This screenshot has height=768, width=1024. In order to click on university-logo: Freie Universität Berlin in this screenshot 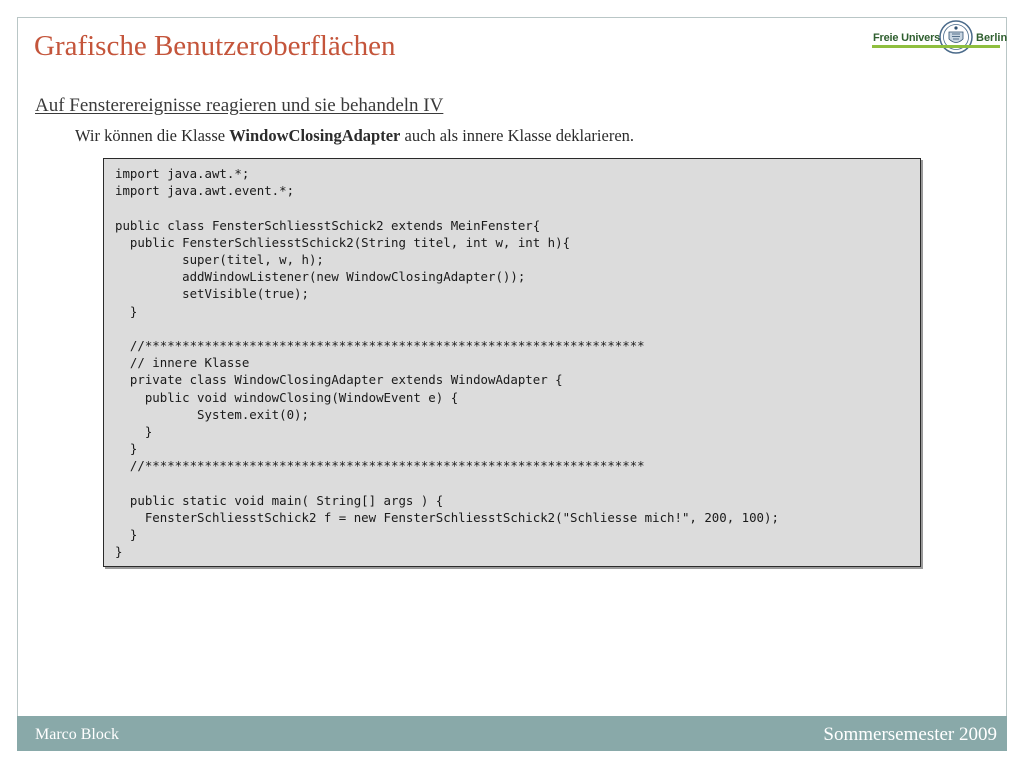, I will do `click(939, 40)`.